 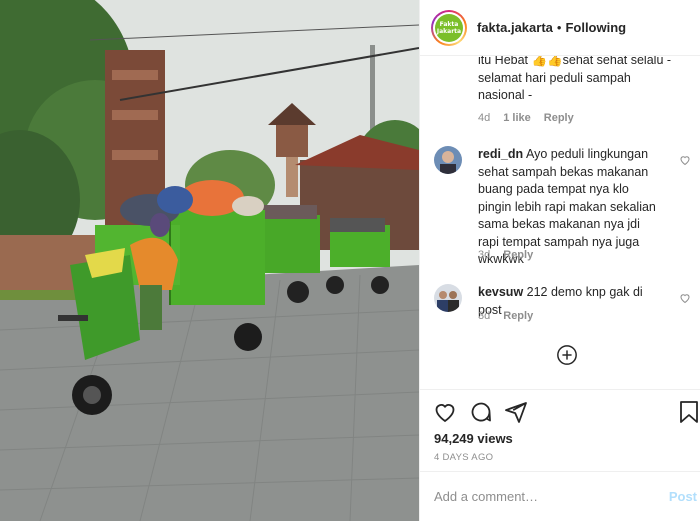 What do you see at coordinates (688, 412) in the screenshot?
I see `bookmark-icon` at bounding box center [688, 412].